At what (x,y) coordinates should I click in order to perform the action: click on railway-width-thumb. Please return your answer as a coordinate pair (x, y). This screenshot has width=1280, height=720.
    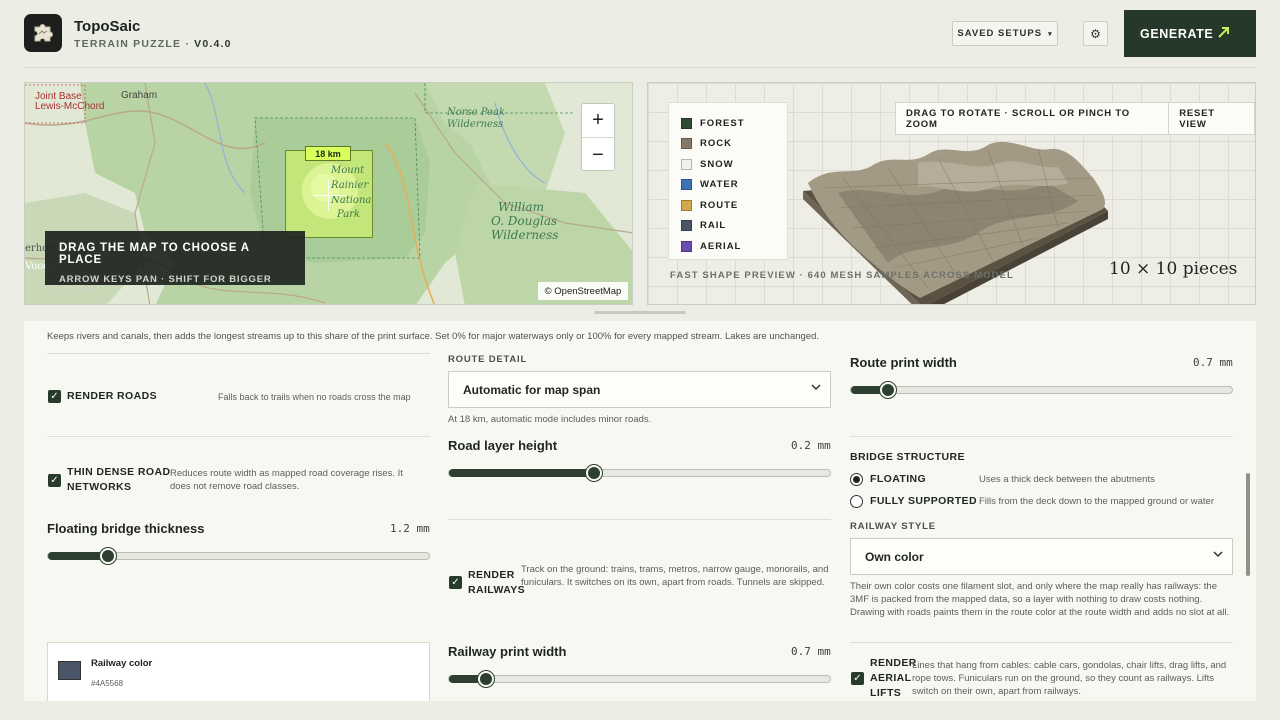
    Looking at the image, I should click on (486, 679).